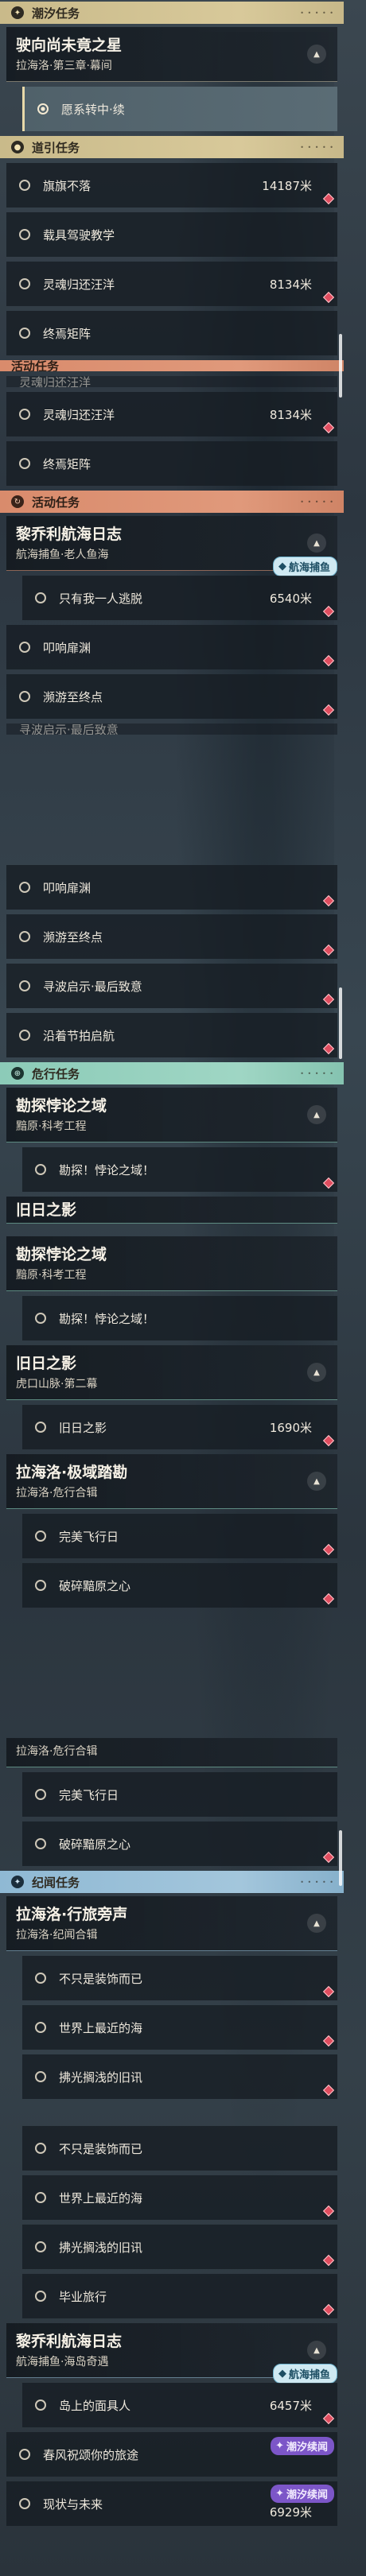 Image resolution: width=366 pixels, height=2576 pixels. What do you see at coordinates (101, 2149) in the screenshot?
I see `step-label: 不只是装饰而已` at bounding box center [101, 2149].